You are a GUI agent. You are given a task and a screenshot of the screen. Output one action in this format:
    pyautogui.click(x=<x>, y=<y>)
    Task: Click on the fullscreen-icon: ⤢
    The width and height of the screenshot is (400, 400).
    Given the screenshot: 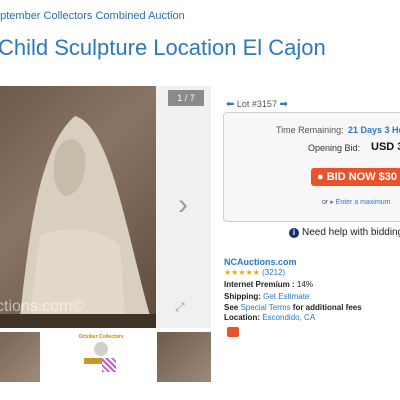 What is the action you would take?
    pyautogui.click(x=180, y=307)
    